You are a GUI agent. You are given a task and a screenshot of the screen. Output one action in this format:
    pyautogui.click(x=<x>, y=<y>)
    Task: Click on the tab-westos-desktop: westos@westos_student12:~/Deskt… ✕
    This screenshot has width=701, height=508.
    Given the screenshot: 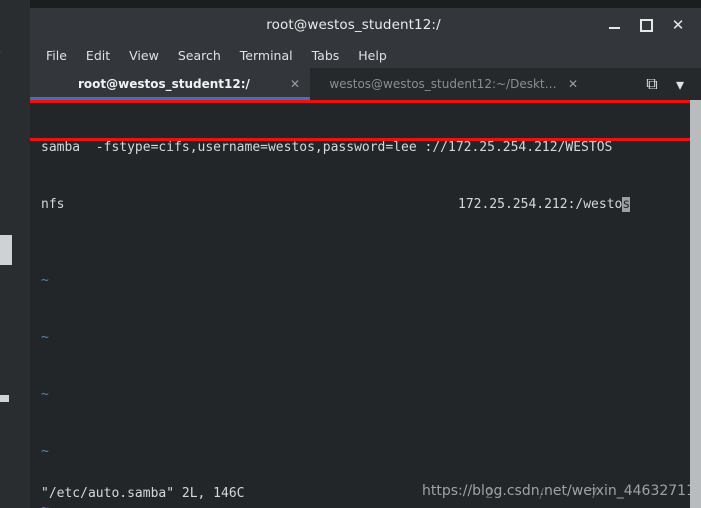 What is the action you would take?
    pyautogui.click(x=449, y=84)
    